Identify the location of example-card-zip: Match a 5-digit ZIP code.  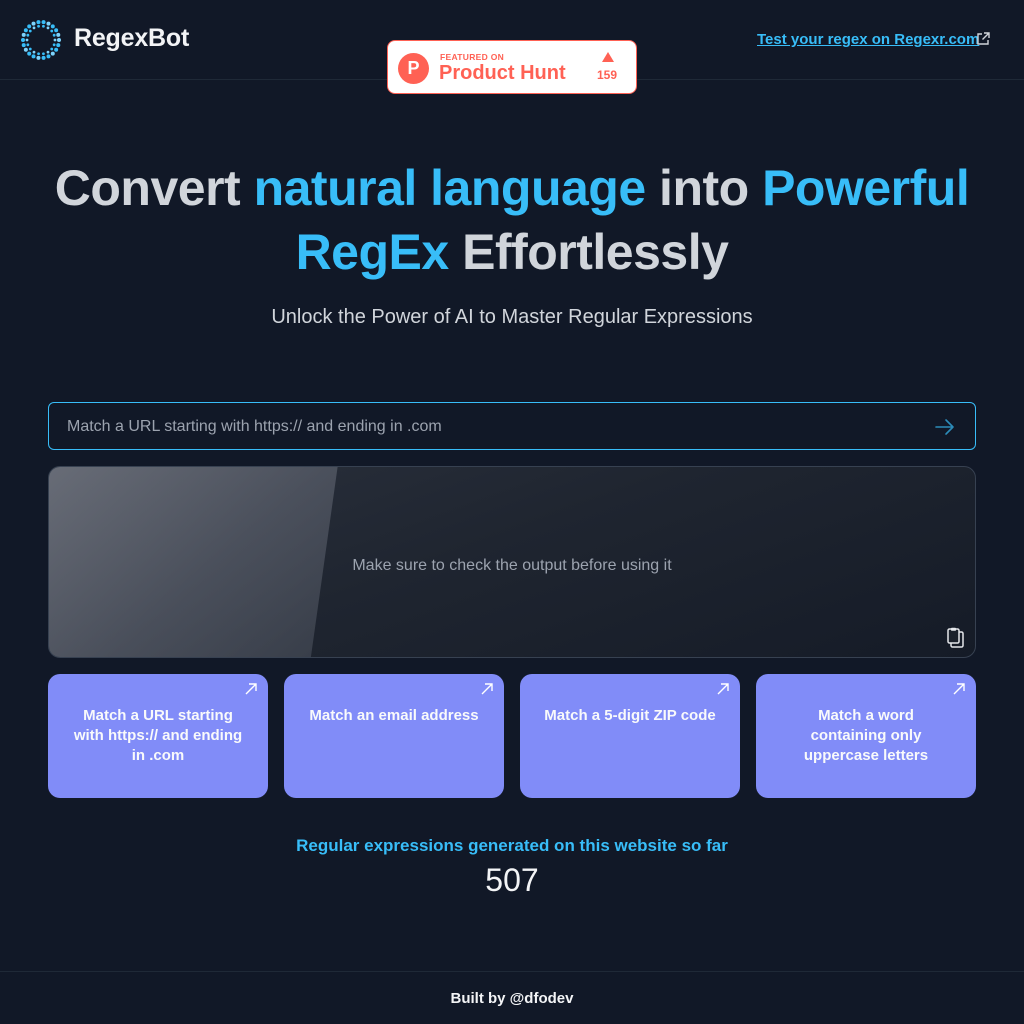
(630, 736).